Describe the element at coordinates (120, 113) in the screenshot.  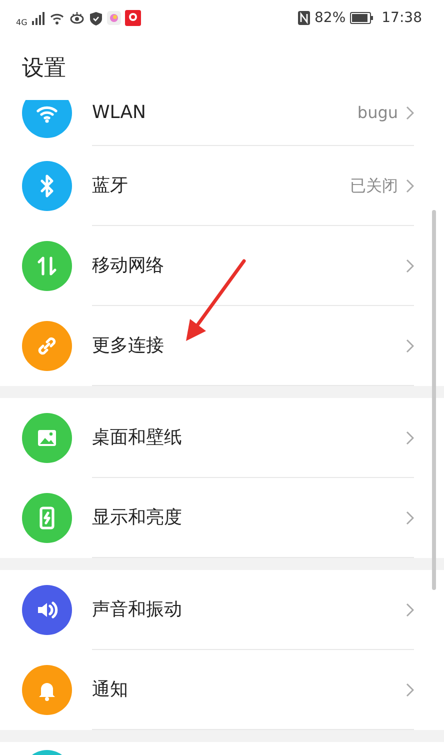
I see `row-label: WLAN` at that location.